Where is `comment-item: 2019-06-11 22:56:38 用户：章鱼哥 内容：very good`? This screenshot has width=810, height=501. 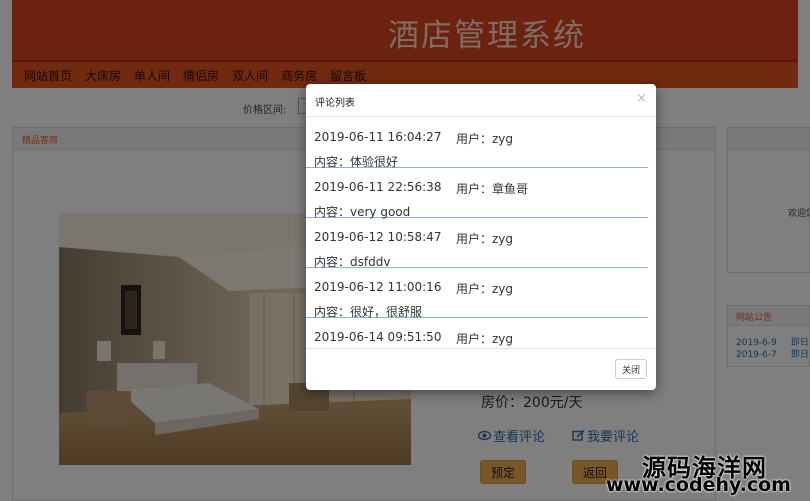 comment-item: 2019-06-11 22:56:38 用户：章鱼哥 内容：very good is located at coordinates (477, 193).